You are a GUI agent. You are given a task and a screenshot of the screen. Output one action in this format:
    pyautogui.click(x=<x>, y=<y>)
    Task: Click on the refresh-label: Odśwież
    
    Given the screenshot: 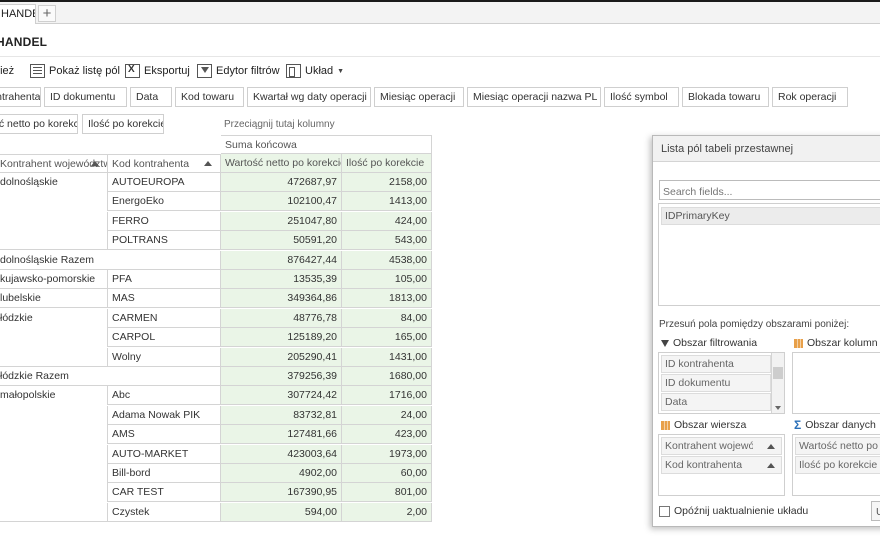 What is the action you would take?
    pyautogui.click(x=7, y=71)
    